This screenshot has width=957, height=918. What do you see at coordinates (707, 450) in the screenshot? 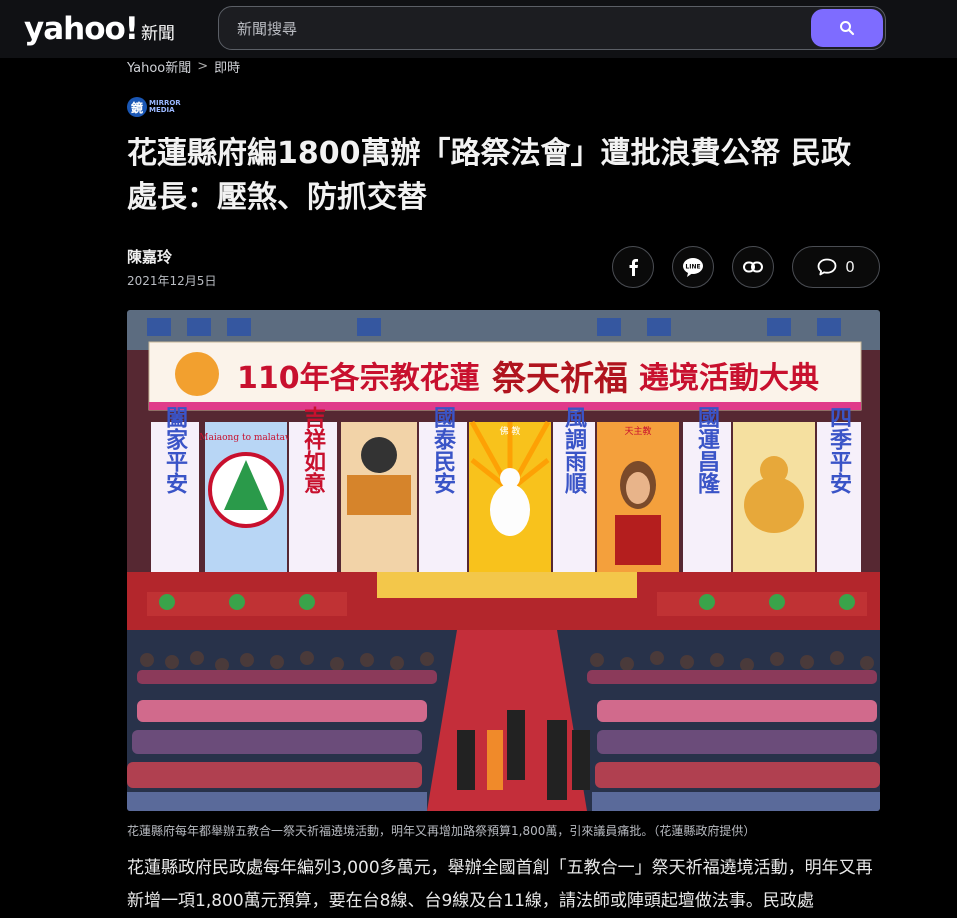
I see `right-banner-1: 國運昌隆` at bounding box center [707, 450].